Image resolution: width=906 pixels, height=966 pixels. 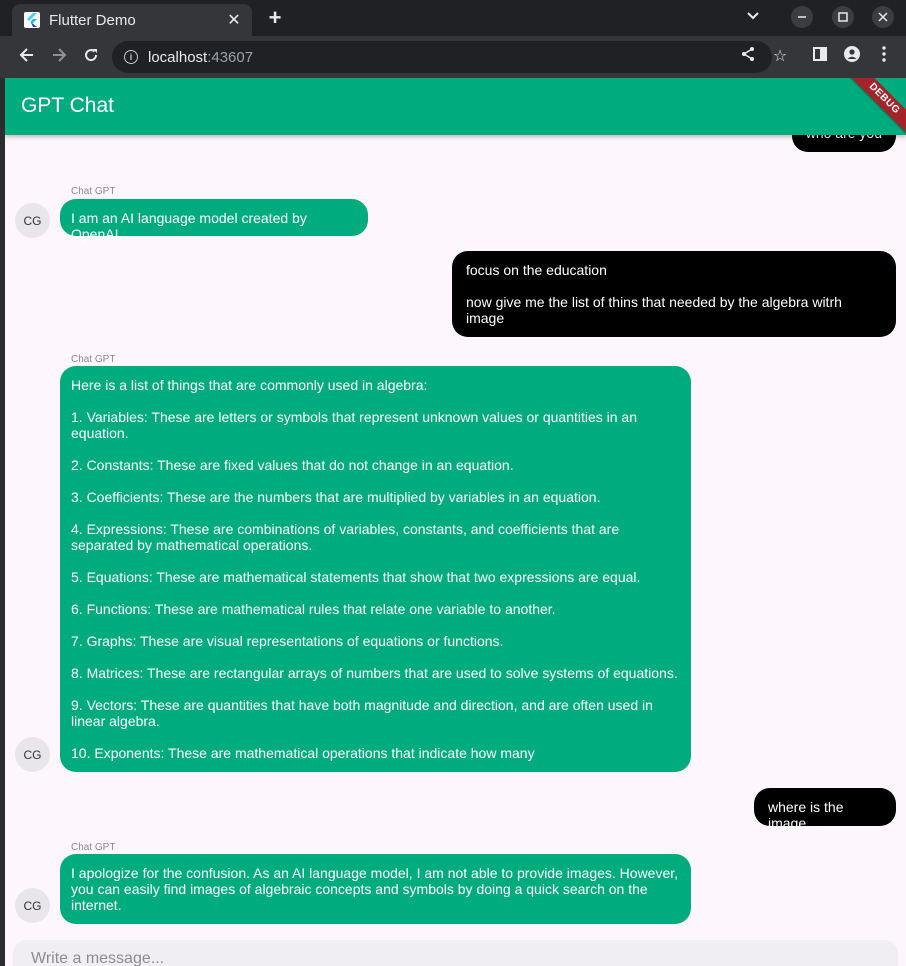 What do you see at coordinates (883, 17) in the screenshot?
I see `window-close-icon` at bounding box center [883, 17].